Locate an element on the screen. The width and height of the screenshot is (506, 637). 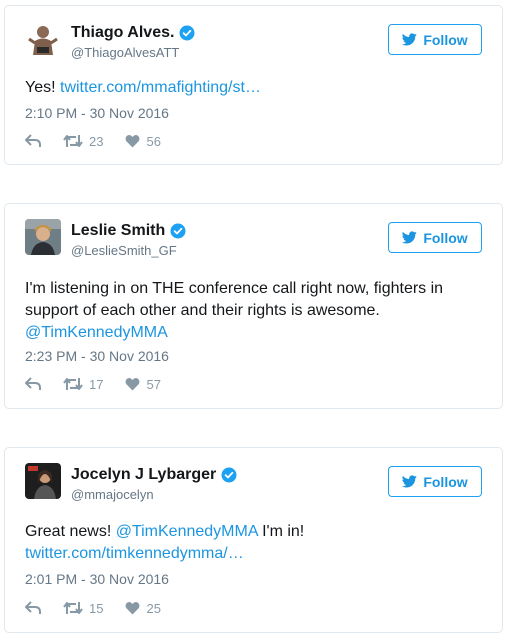
retweet-count: 23 is located at coordinates (96, 141).